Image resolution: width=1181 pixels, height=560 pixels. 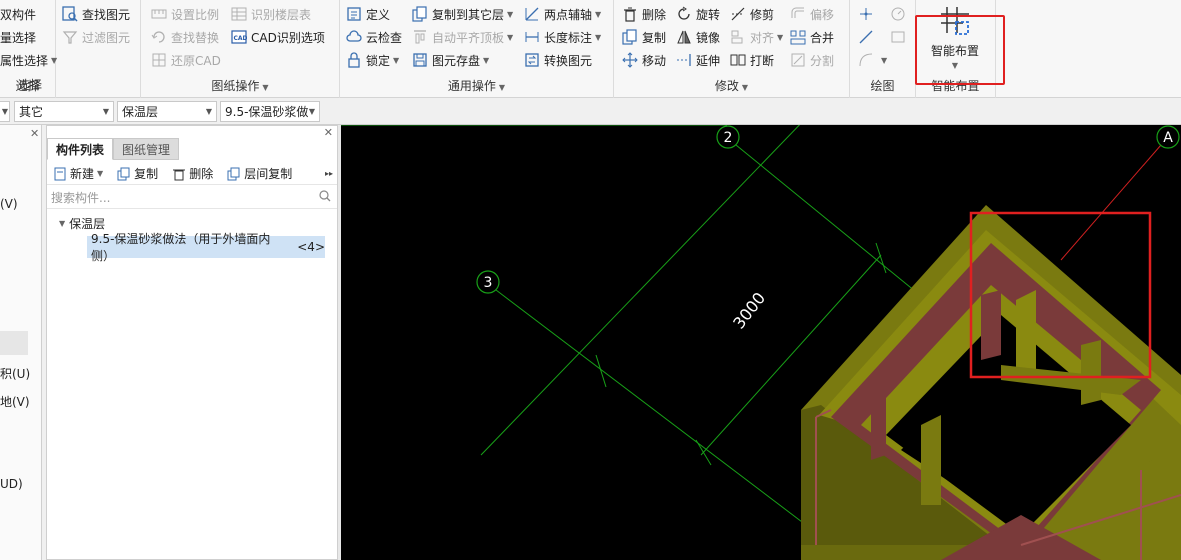 I want to click on mirror-button: 镜像, so click(x=698, y=37).